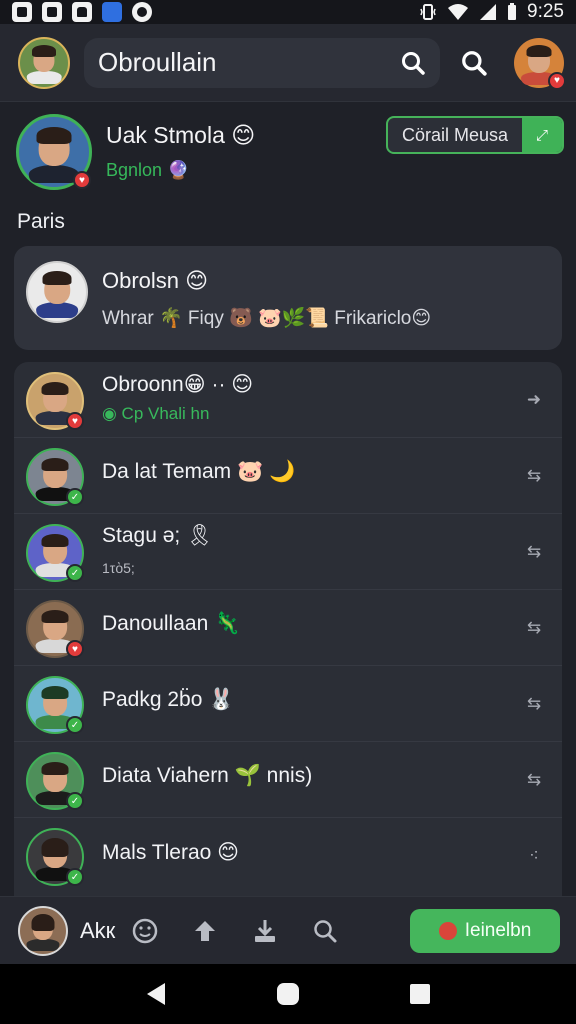  What do you see at coordinates (157, 62) in the screenshot?
I see `app-title: Obroullain` at bounding box center [157, 62].